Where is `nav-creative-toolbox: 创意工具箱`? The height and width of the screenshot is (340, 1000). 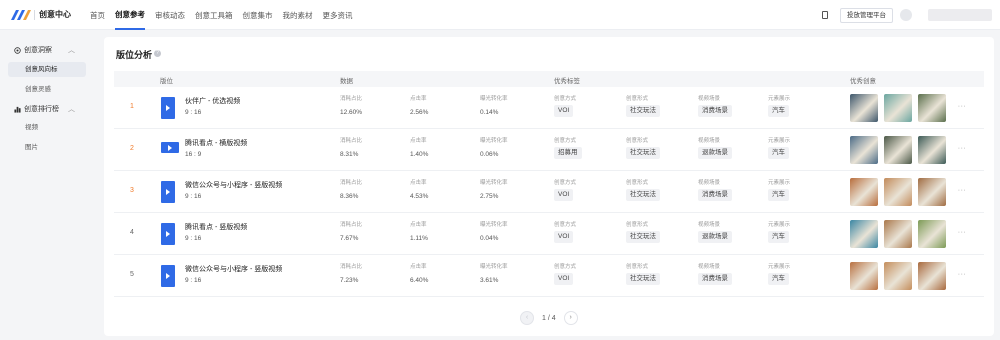 nav-creative-toolbox: 创意工具箱 is located at coordinates (214, 15).